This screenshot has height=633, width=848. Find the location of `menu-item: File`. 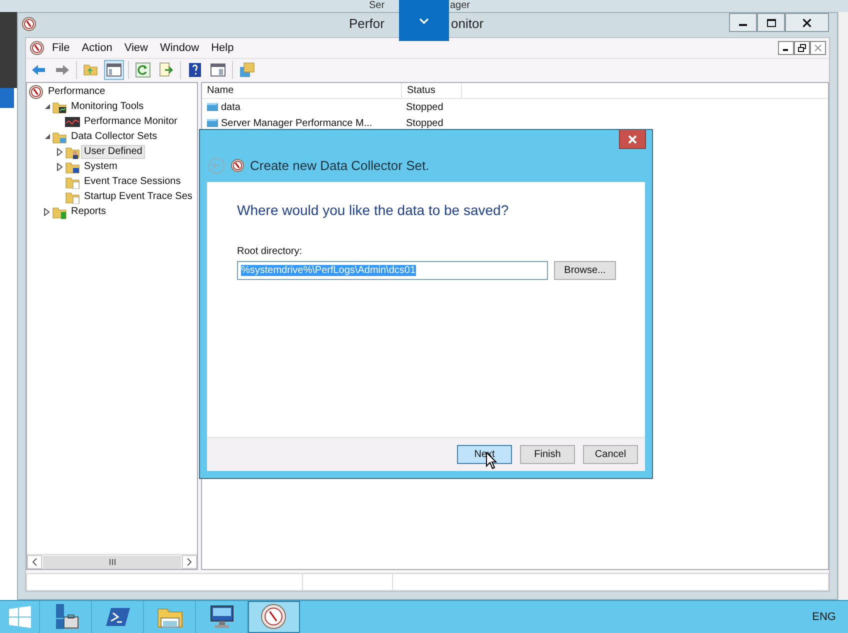

menu-item: File is located at coordinates (61, 48).